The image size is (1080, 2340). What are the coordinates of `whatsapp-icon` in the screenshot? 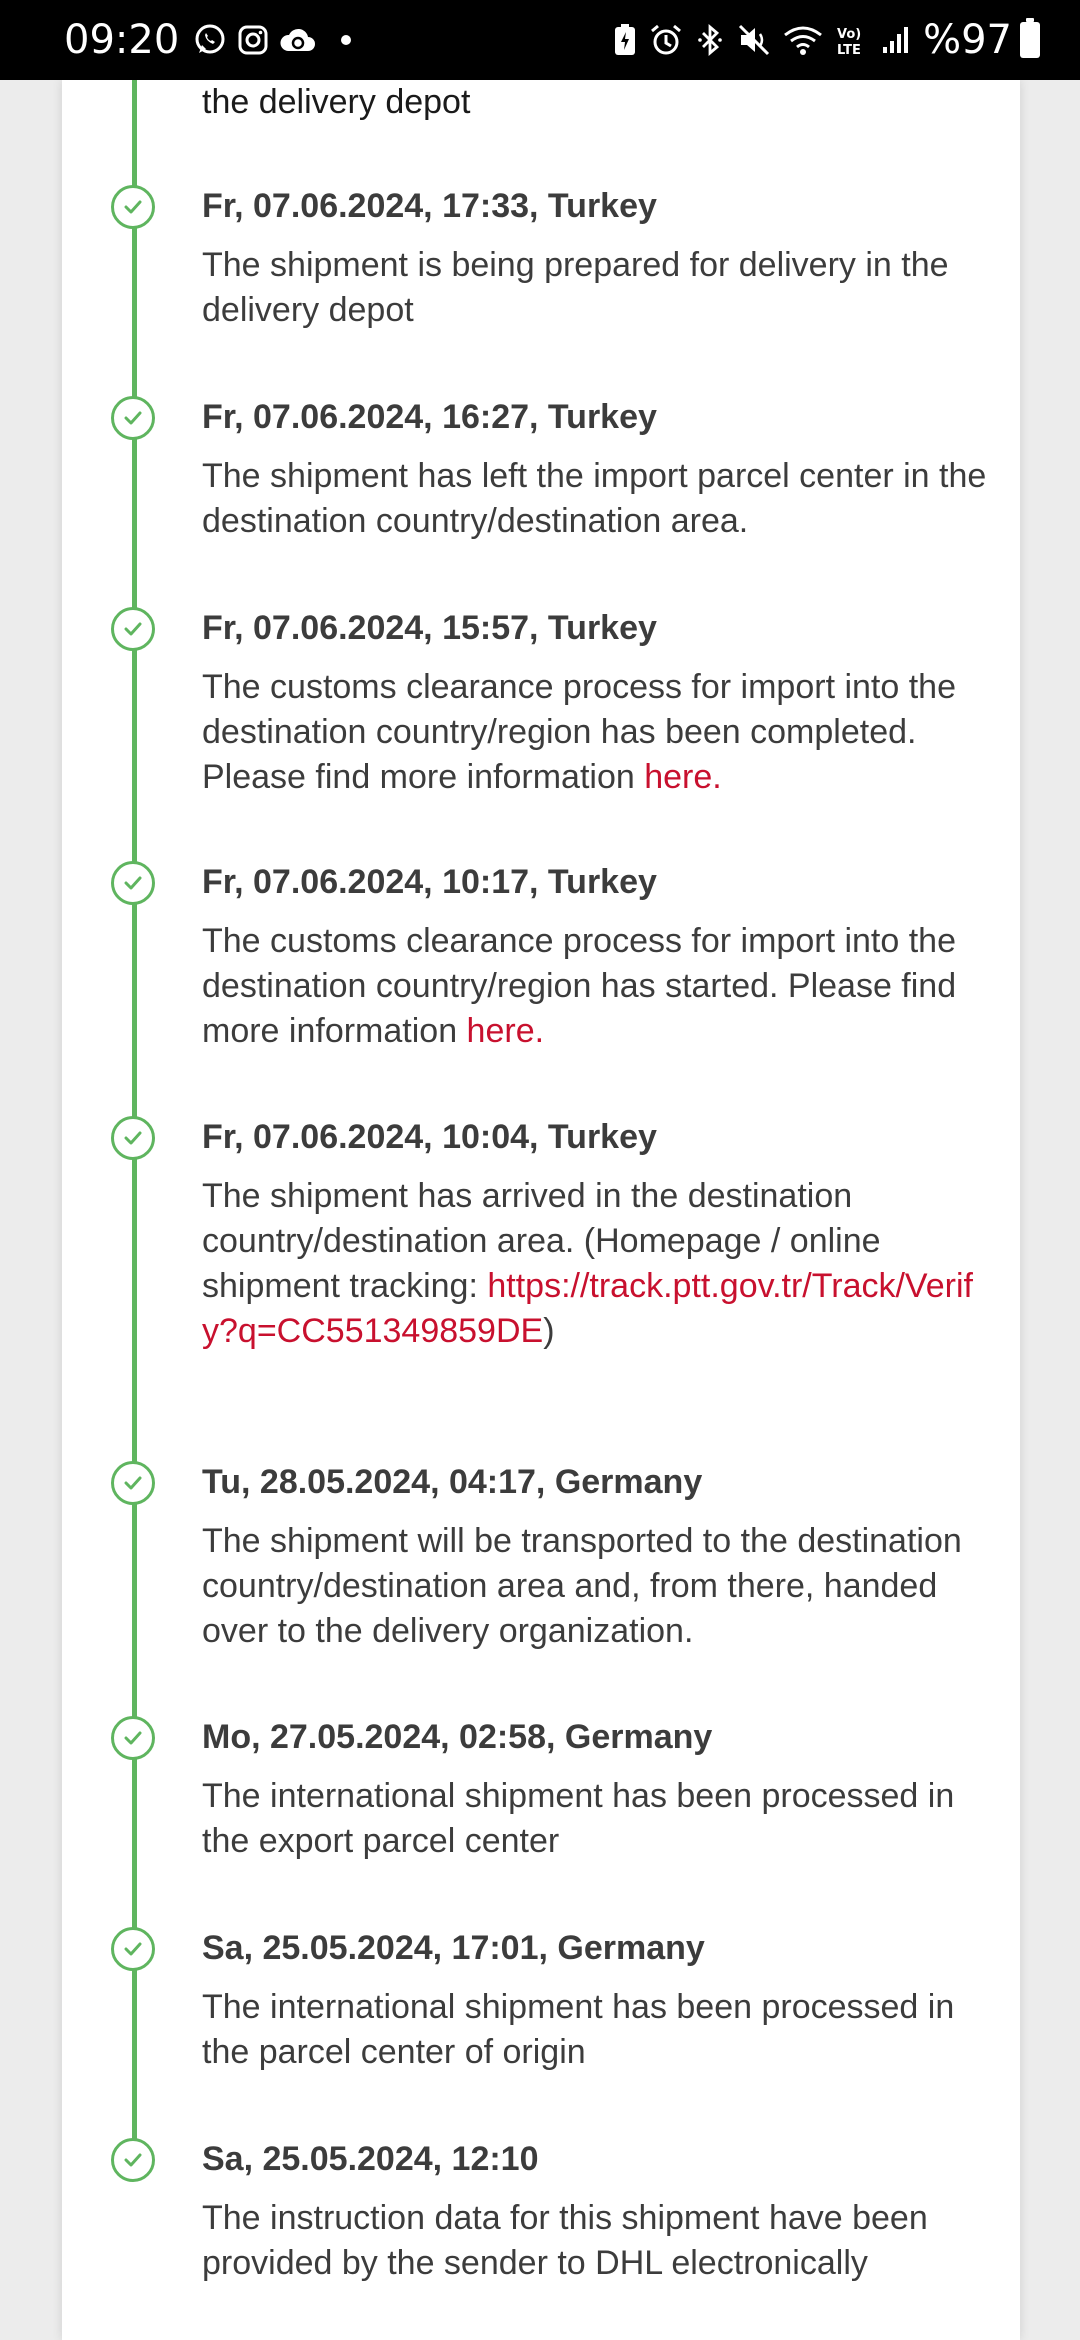 It's located at (210, 40).